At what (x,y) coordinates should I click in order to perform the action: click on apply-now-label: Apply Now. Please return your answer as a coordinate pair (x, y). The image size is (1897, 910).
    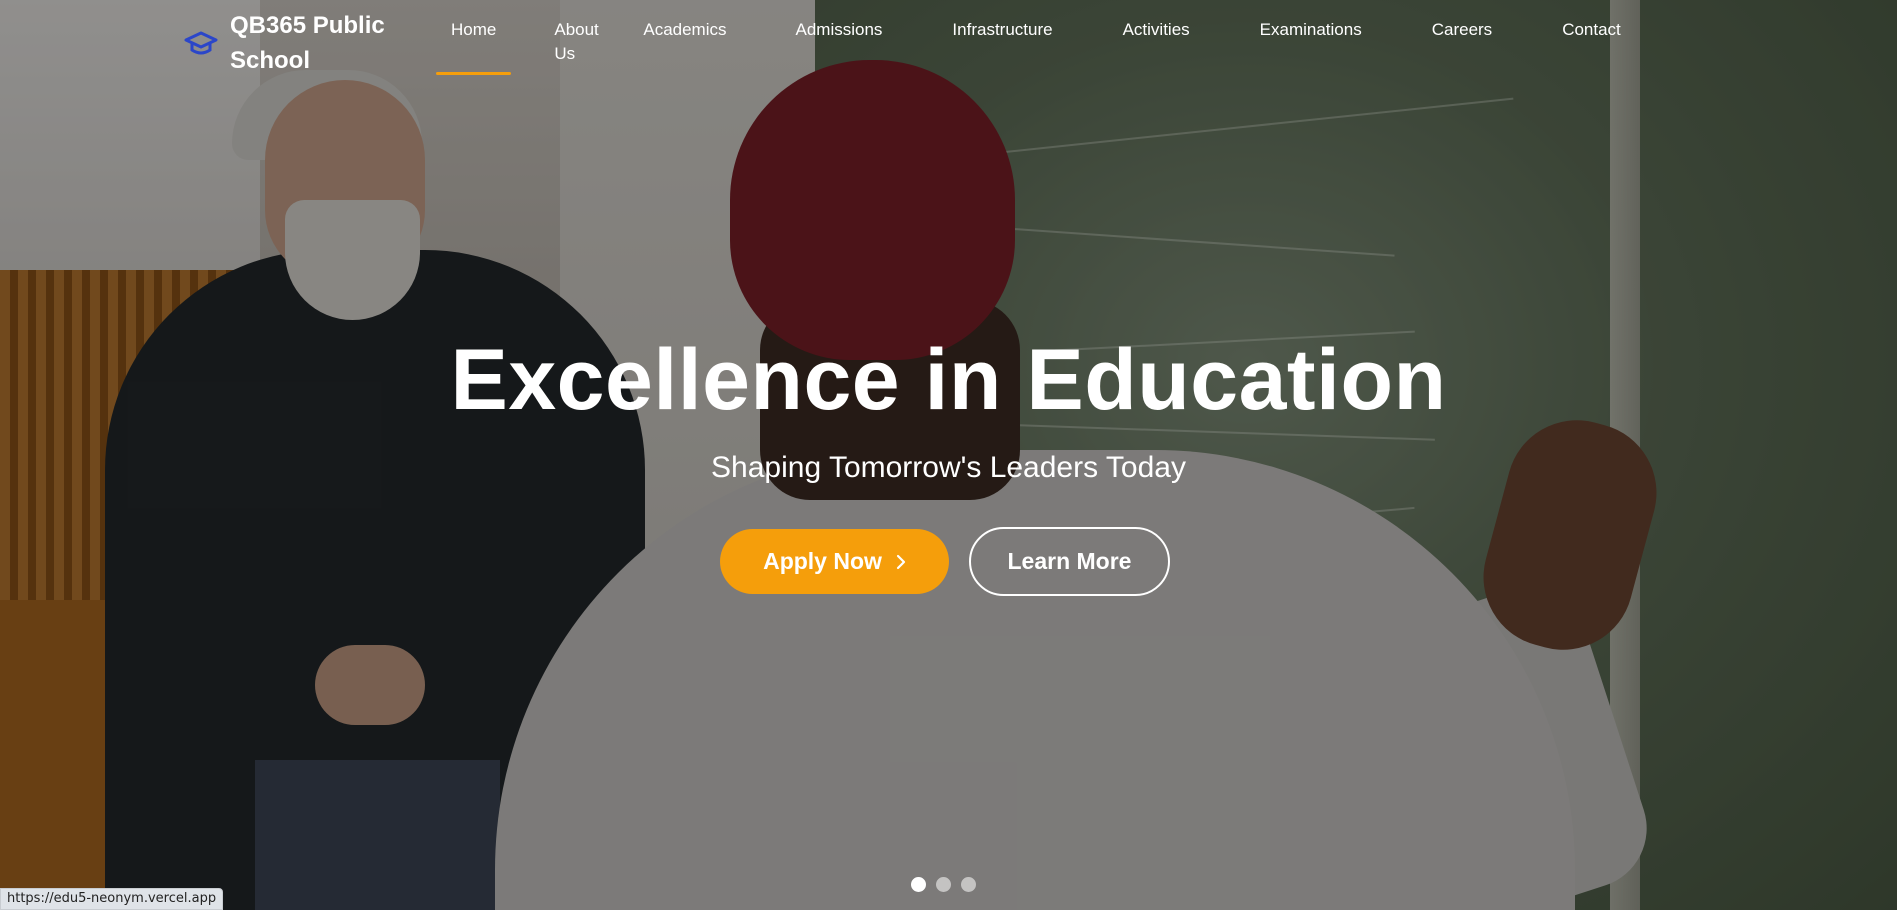
    Looking at the image, I should click on (822, 561).